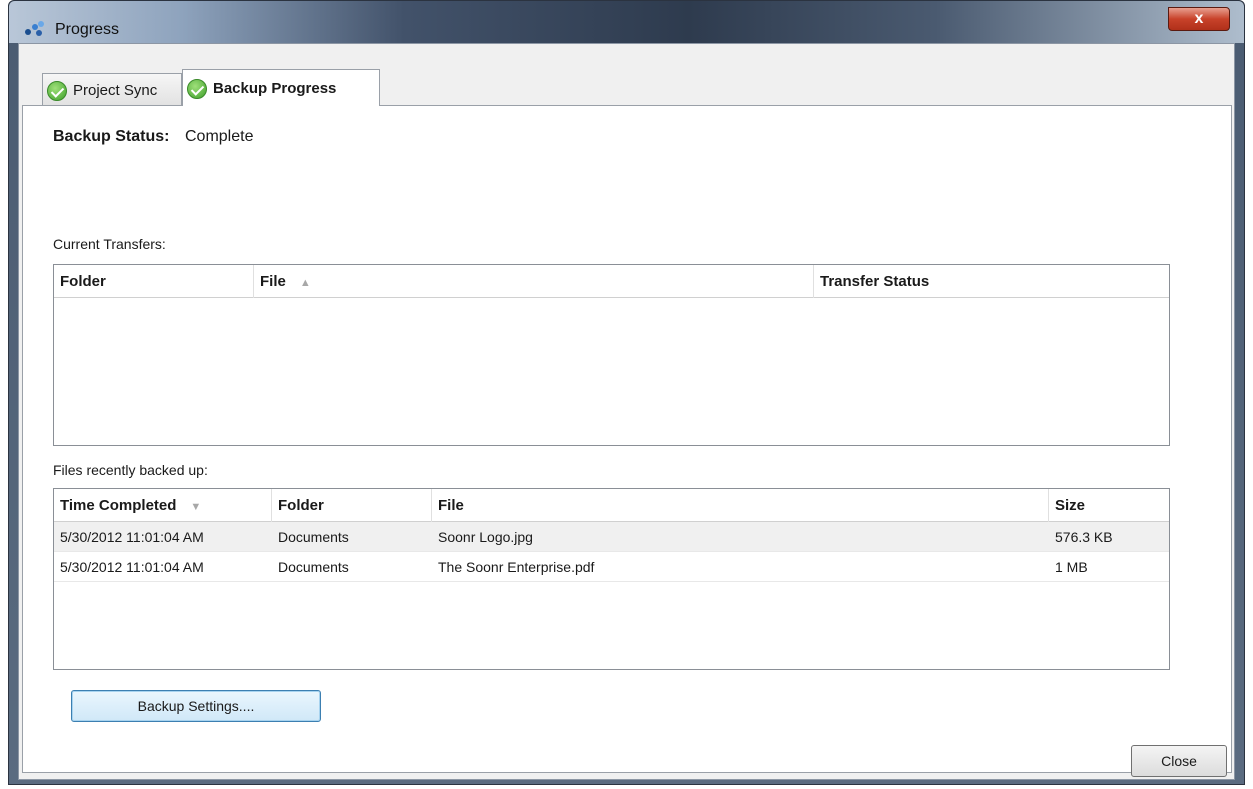  I want to click on cell-size: 576.3 KB, so click(1084, 537).